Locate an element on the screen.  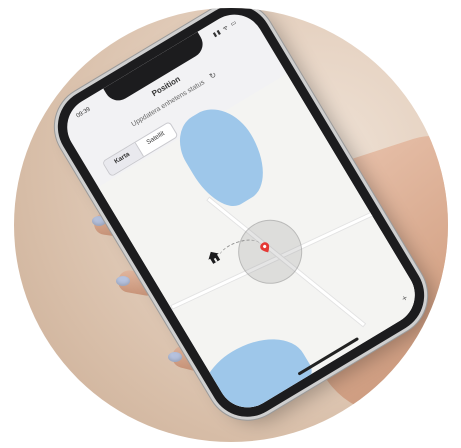
refresh-icon: ↻ is located at coordinates (213, 75).